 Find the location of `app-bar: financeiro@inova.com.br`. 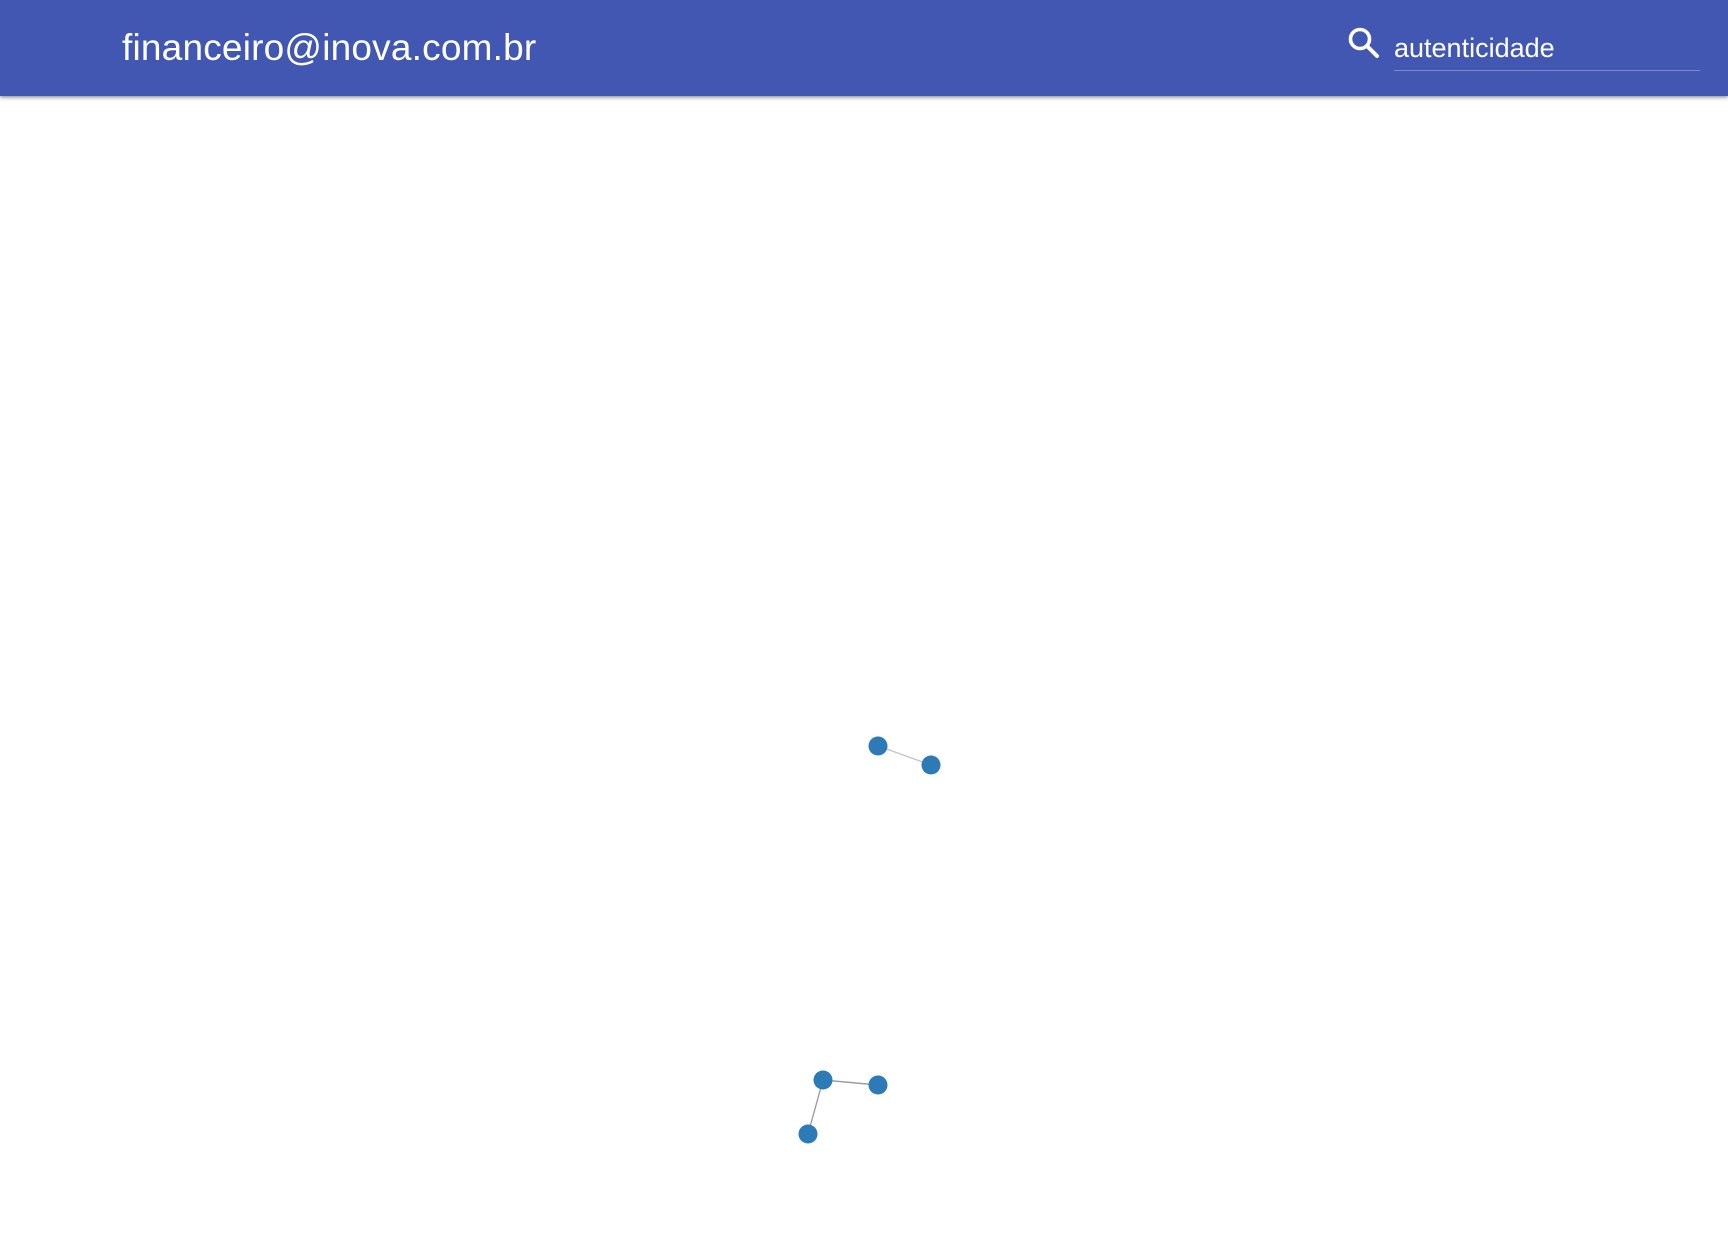

app-bar: financeiro@inova.com.br is located at coordinates (864, 48).